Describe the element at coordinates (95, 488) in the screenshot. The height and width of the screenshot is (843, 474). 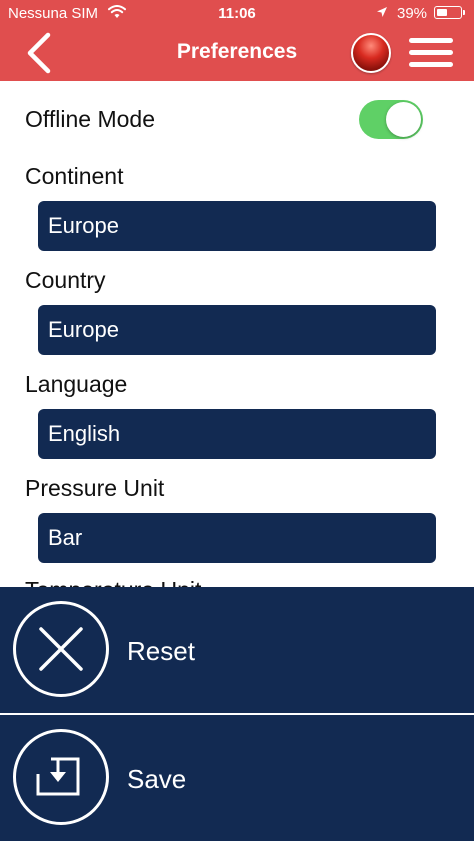
I see `pressure-unit-label: Pressure Unit` at that location.